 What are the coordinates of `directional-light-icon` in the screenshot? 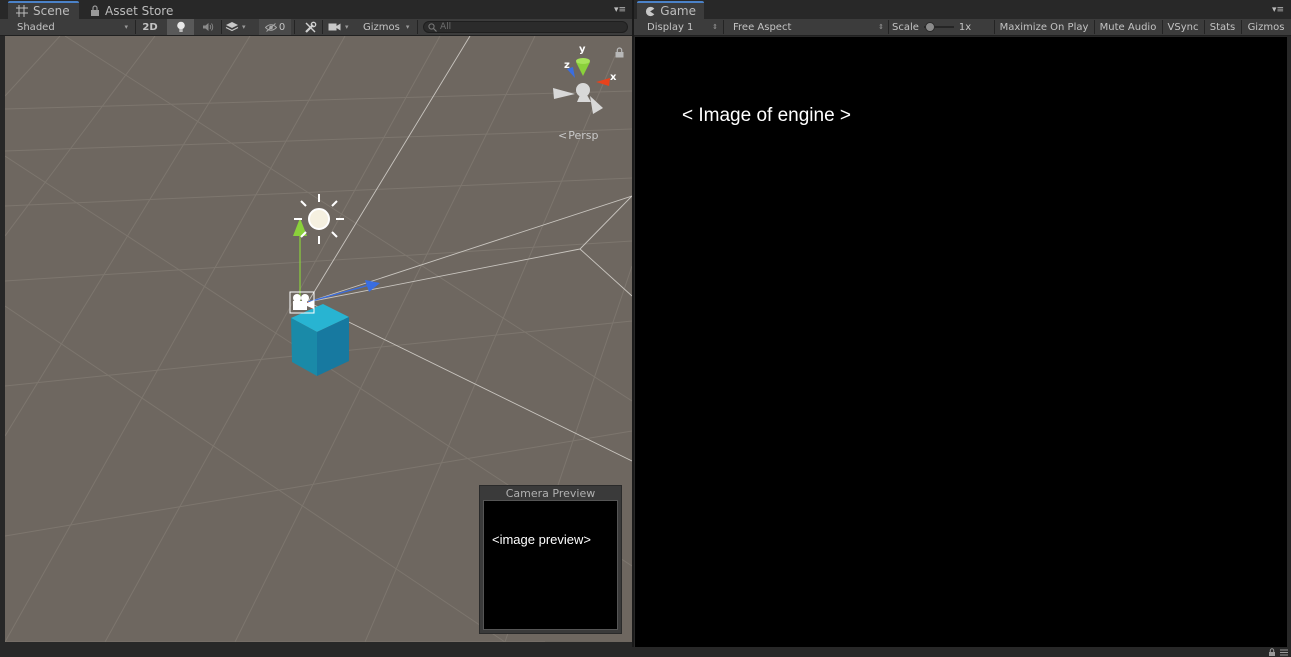 It's located at (319, 219).